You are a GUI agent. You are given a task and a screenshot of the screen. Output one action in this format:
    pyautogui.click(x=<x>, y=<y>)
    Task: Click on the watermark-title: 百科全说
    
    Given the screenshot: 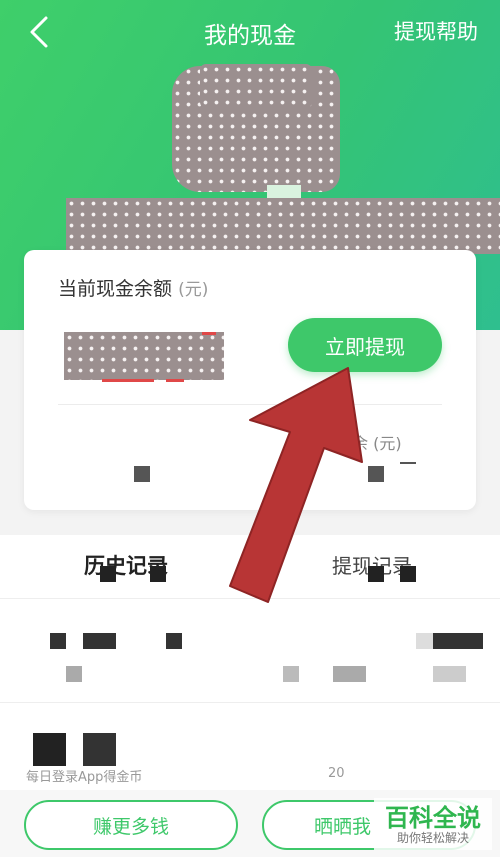 What is the action you would take?
    pyautogui.click(x=433, y=818)
    